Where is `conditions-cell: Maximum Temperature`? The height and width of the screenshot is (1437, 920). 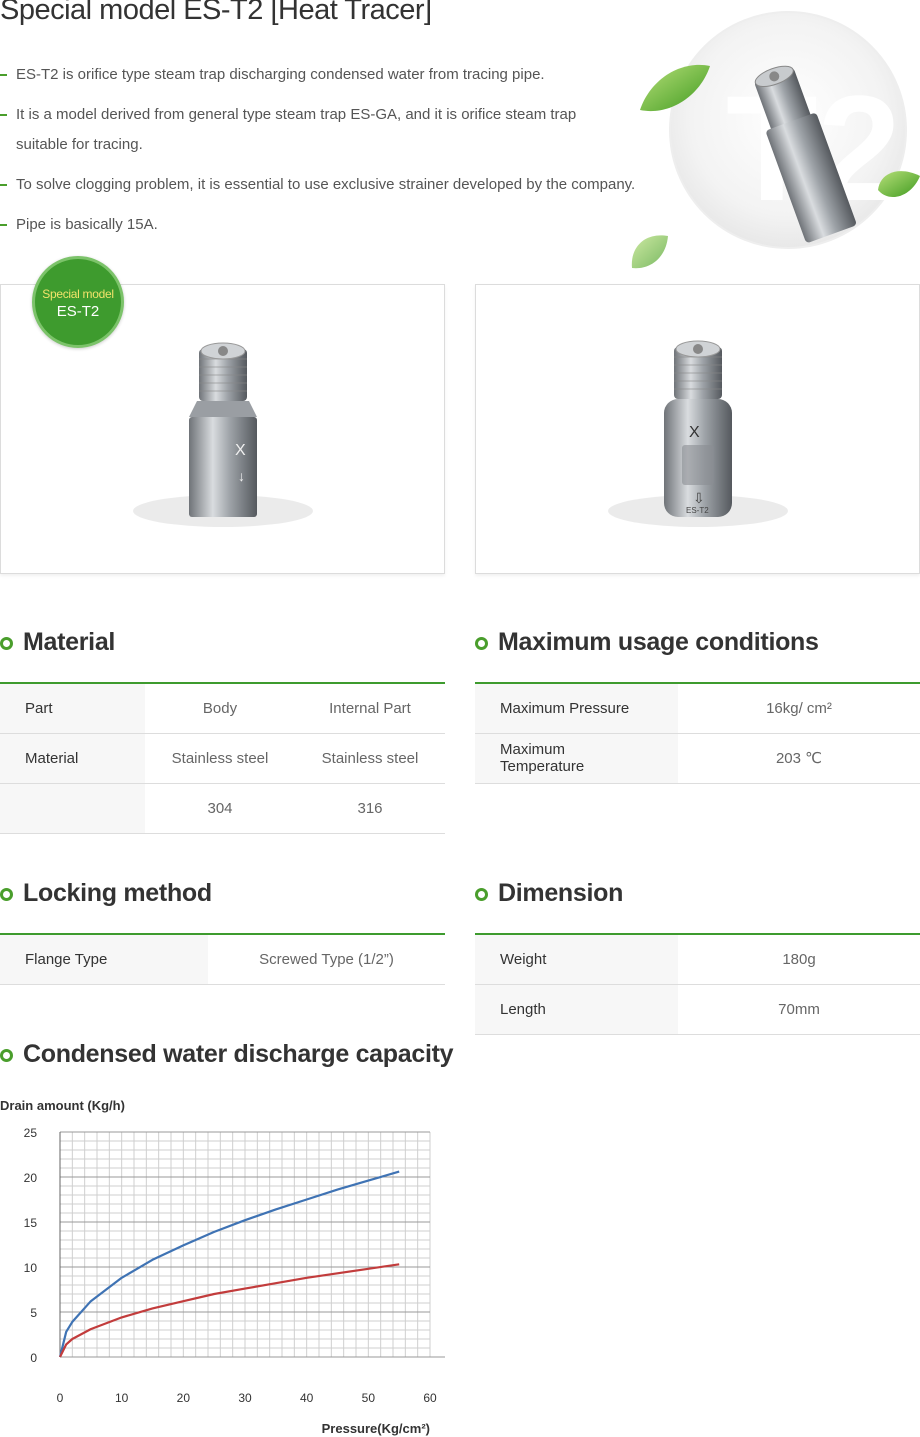
conditions-cell: Maximum Temperature is located at coordinates (576, 758).